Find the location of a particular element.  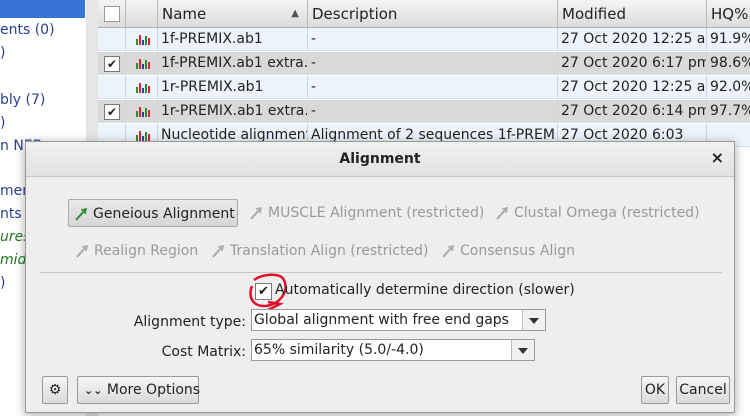

alignment-type-select: Global alignment with free end gaps is located at coordinates (398, 320).